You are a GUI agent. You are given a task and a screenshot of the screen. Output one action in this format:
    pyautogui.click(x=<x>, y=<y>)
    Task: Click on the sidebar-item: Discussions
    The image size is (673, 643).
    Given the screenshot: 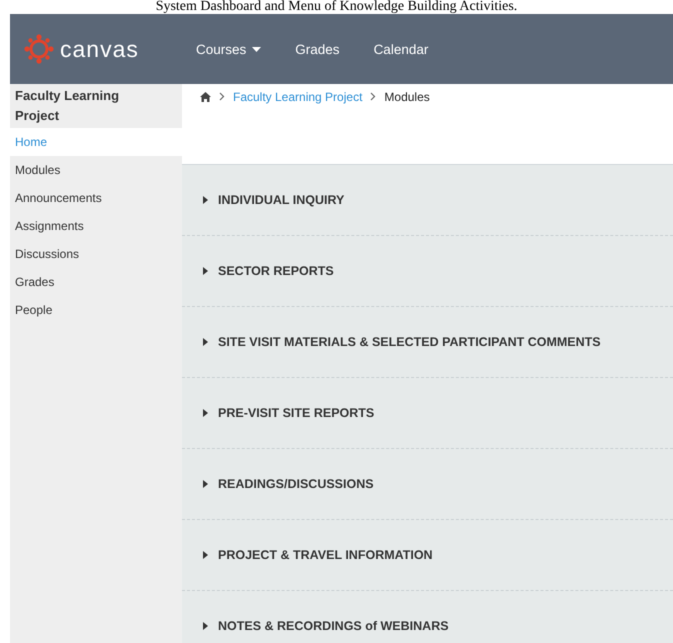 What is the action you would take?
    pyautogui.click(x=96, y=254)
    